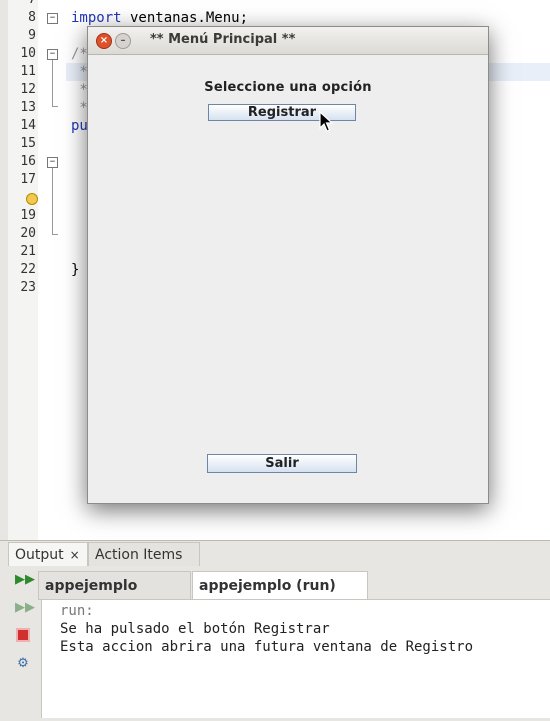 The image size is (550, 721). Describe the element at coordinates (22, 4) in the screenshot. I see `line-number: 7` at that location.